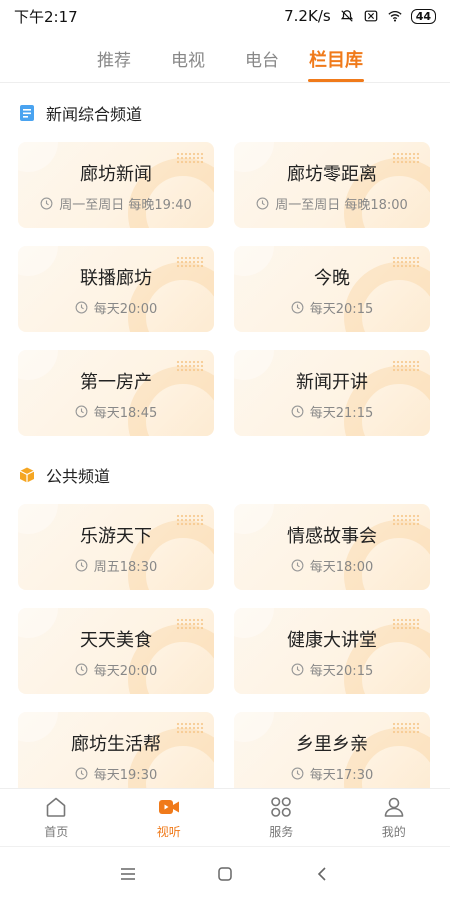  I want to click on program-schedule-text: 每天21:15, so click(341, 413).